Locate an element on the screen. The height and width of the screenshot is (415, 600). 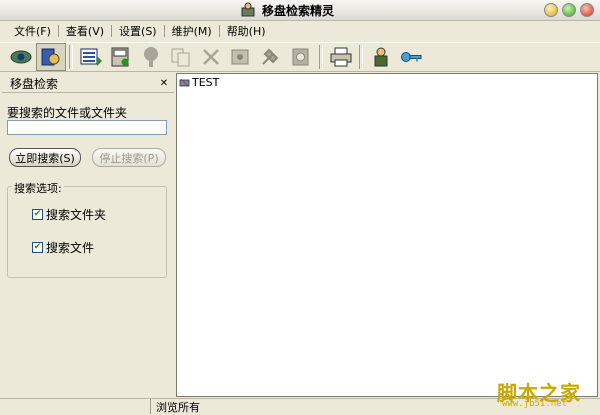
eye-icon is located at coordinates (21, 57).